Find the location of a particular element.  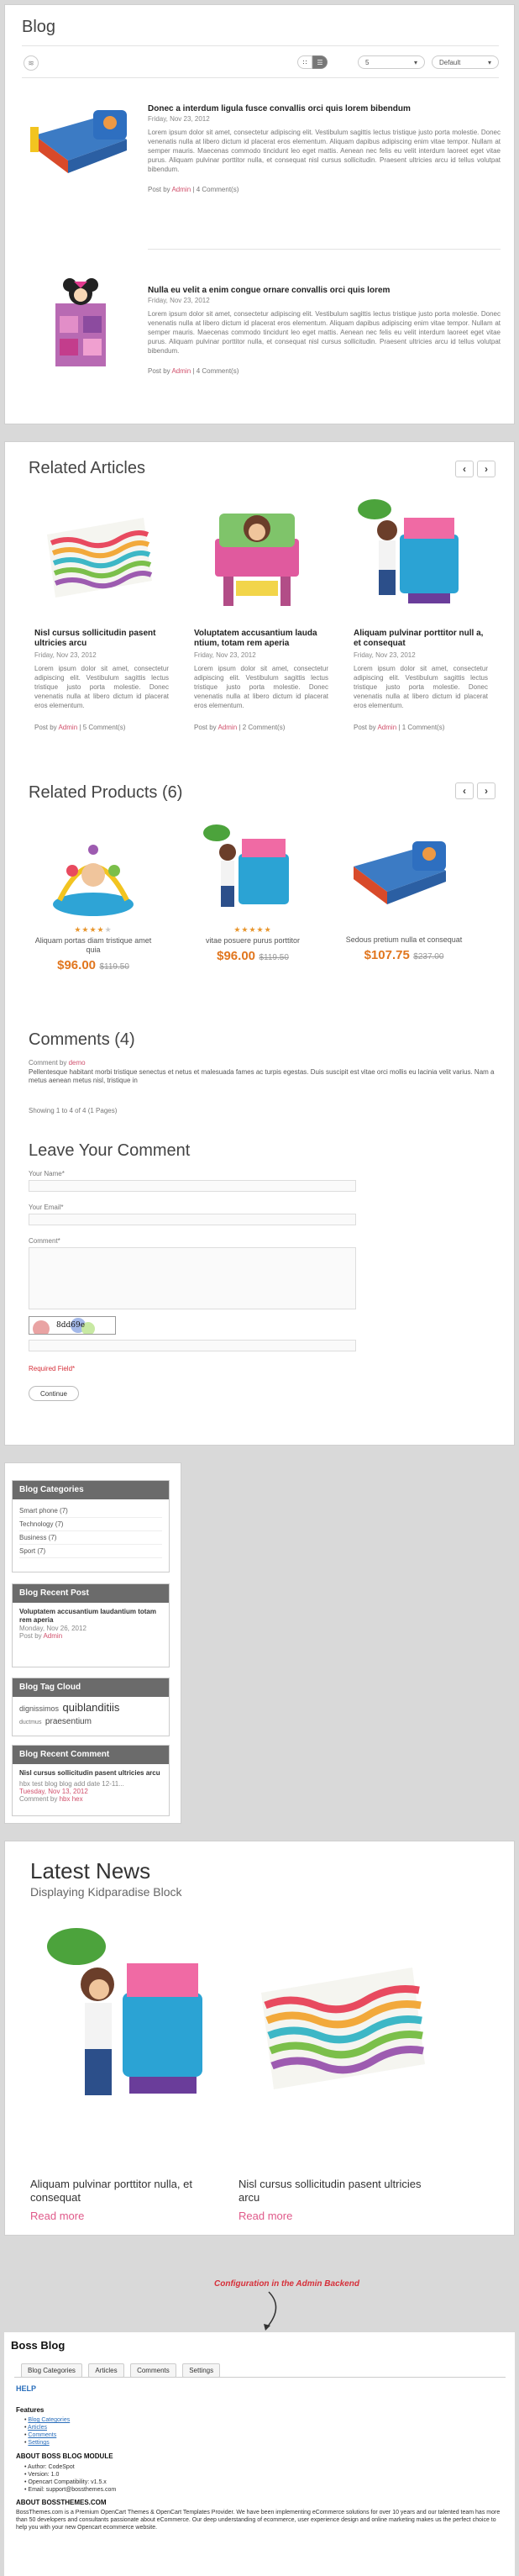

continue-button: Continue is located at coordinates (54, 1393).